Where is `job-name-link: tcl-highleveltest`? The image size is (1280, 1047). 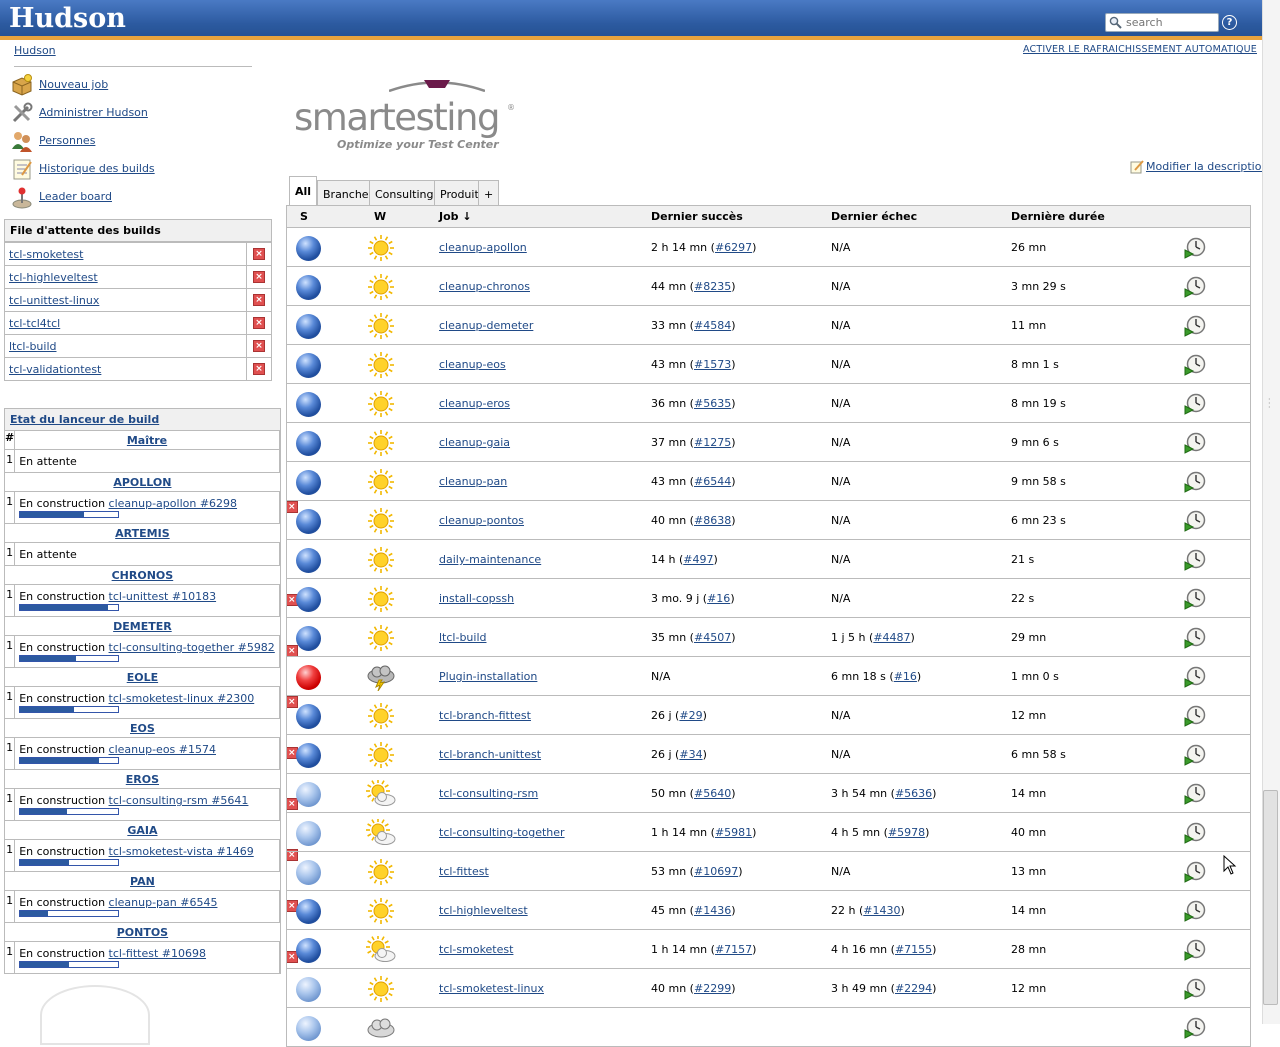
job-name-link: tcl-highleveltest is located at coordinates (483, 910).